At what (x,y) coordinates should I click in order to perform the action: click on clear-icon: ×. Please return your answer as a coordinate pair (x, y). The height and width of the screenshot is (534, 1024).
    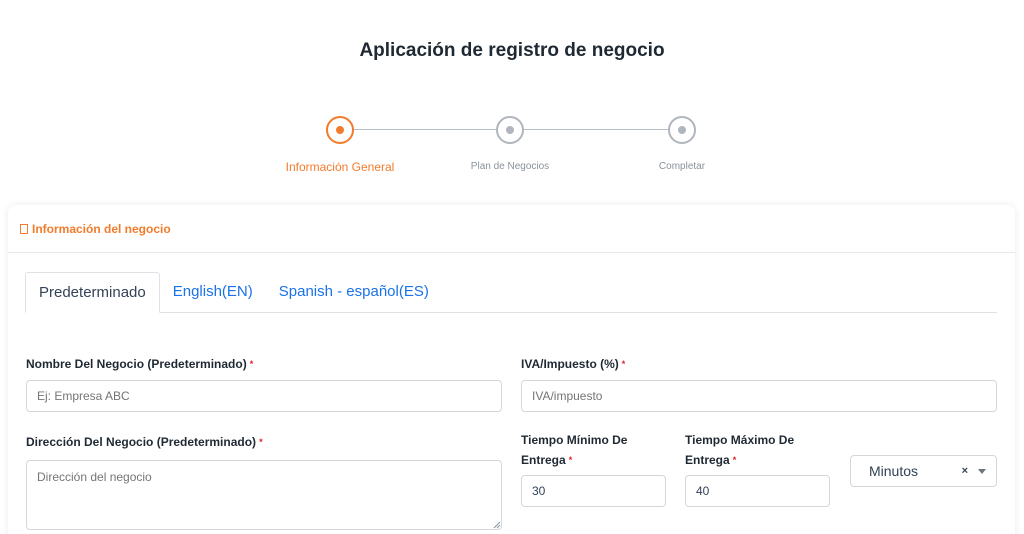
    Looking at the image, I should click on (965, 471).